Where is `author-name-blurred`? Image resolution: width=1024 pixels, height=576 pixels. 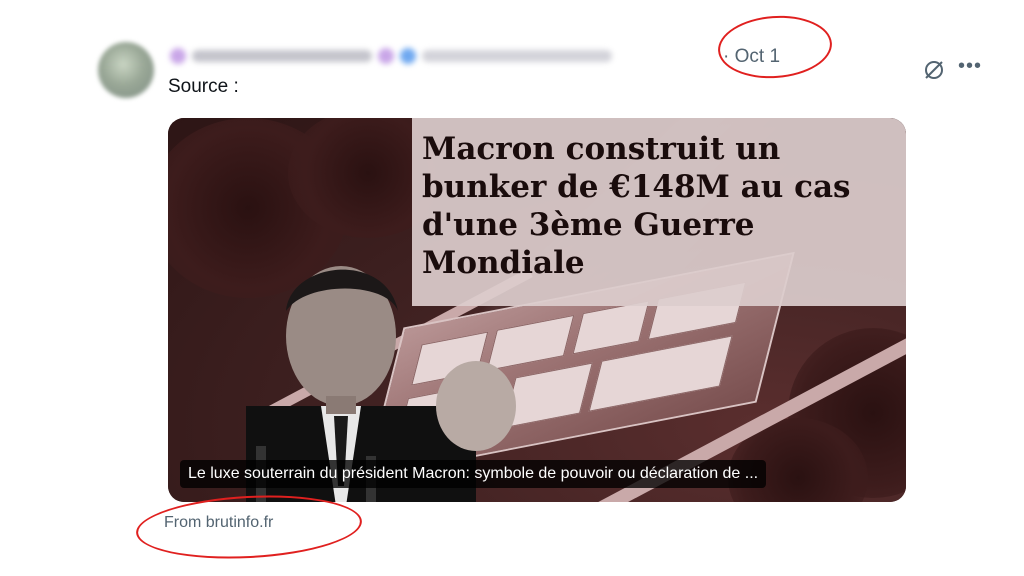 author-name-blurred is located at coordinates (391, 56).